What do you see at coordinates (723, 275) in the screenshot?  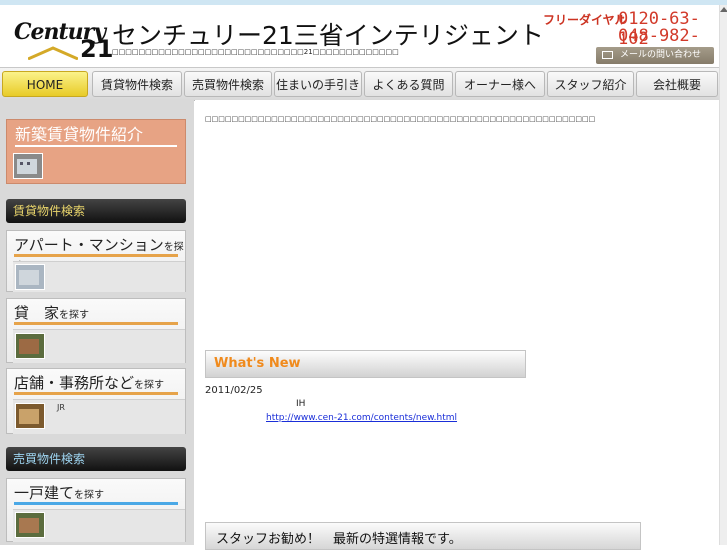 I see `vertical-scrollbar` at bounding box center [723, 275].